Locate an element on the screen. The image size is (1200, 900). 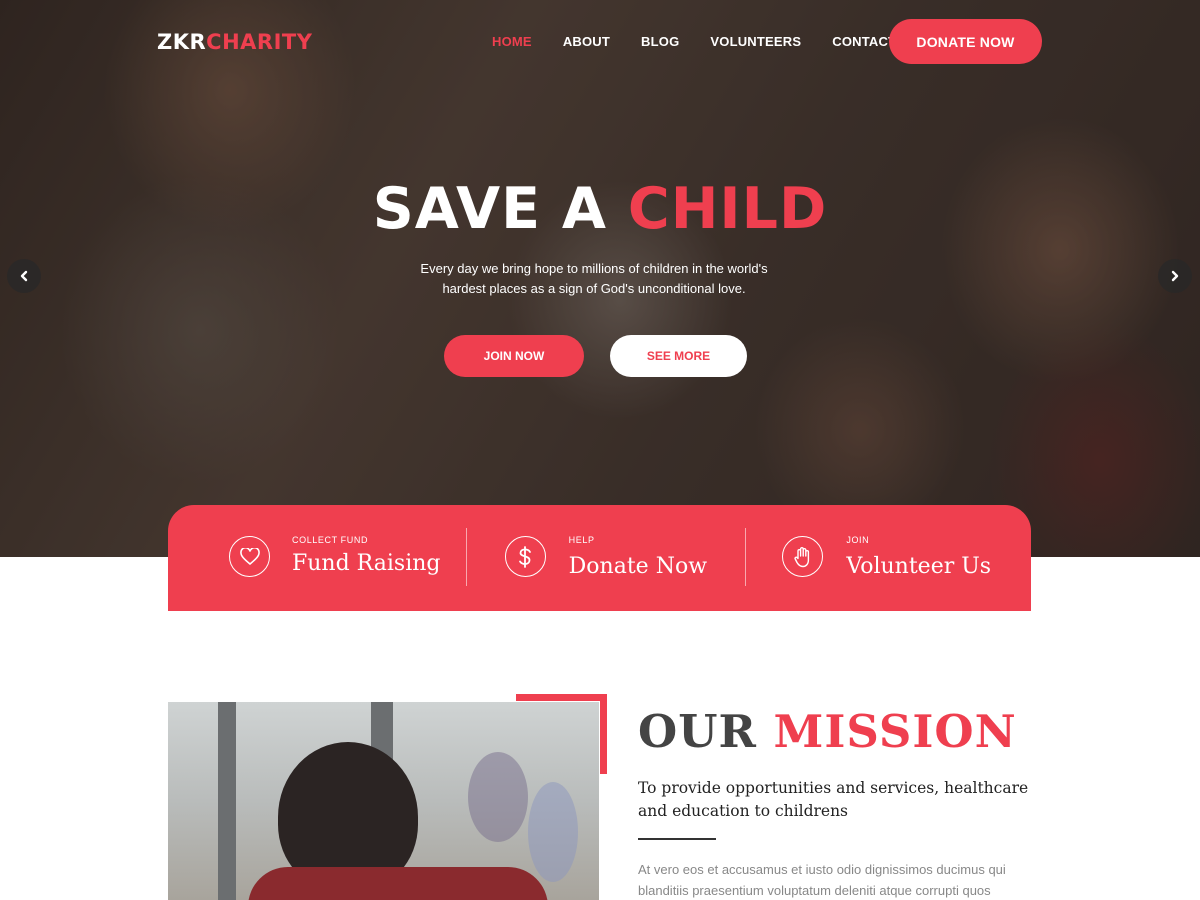
see-more-button: SEE MORE is located at coordinates (678, 356).